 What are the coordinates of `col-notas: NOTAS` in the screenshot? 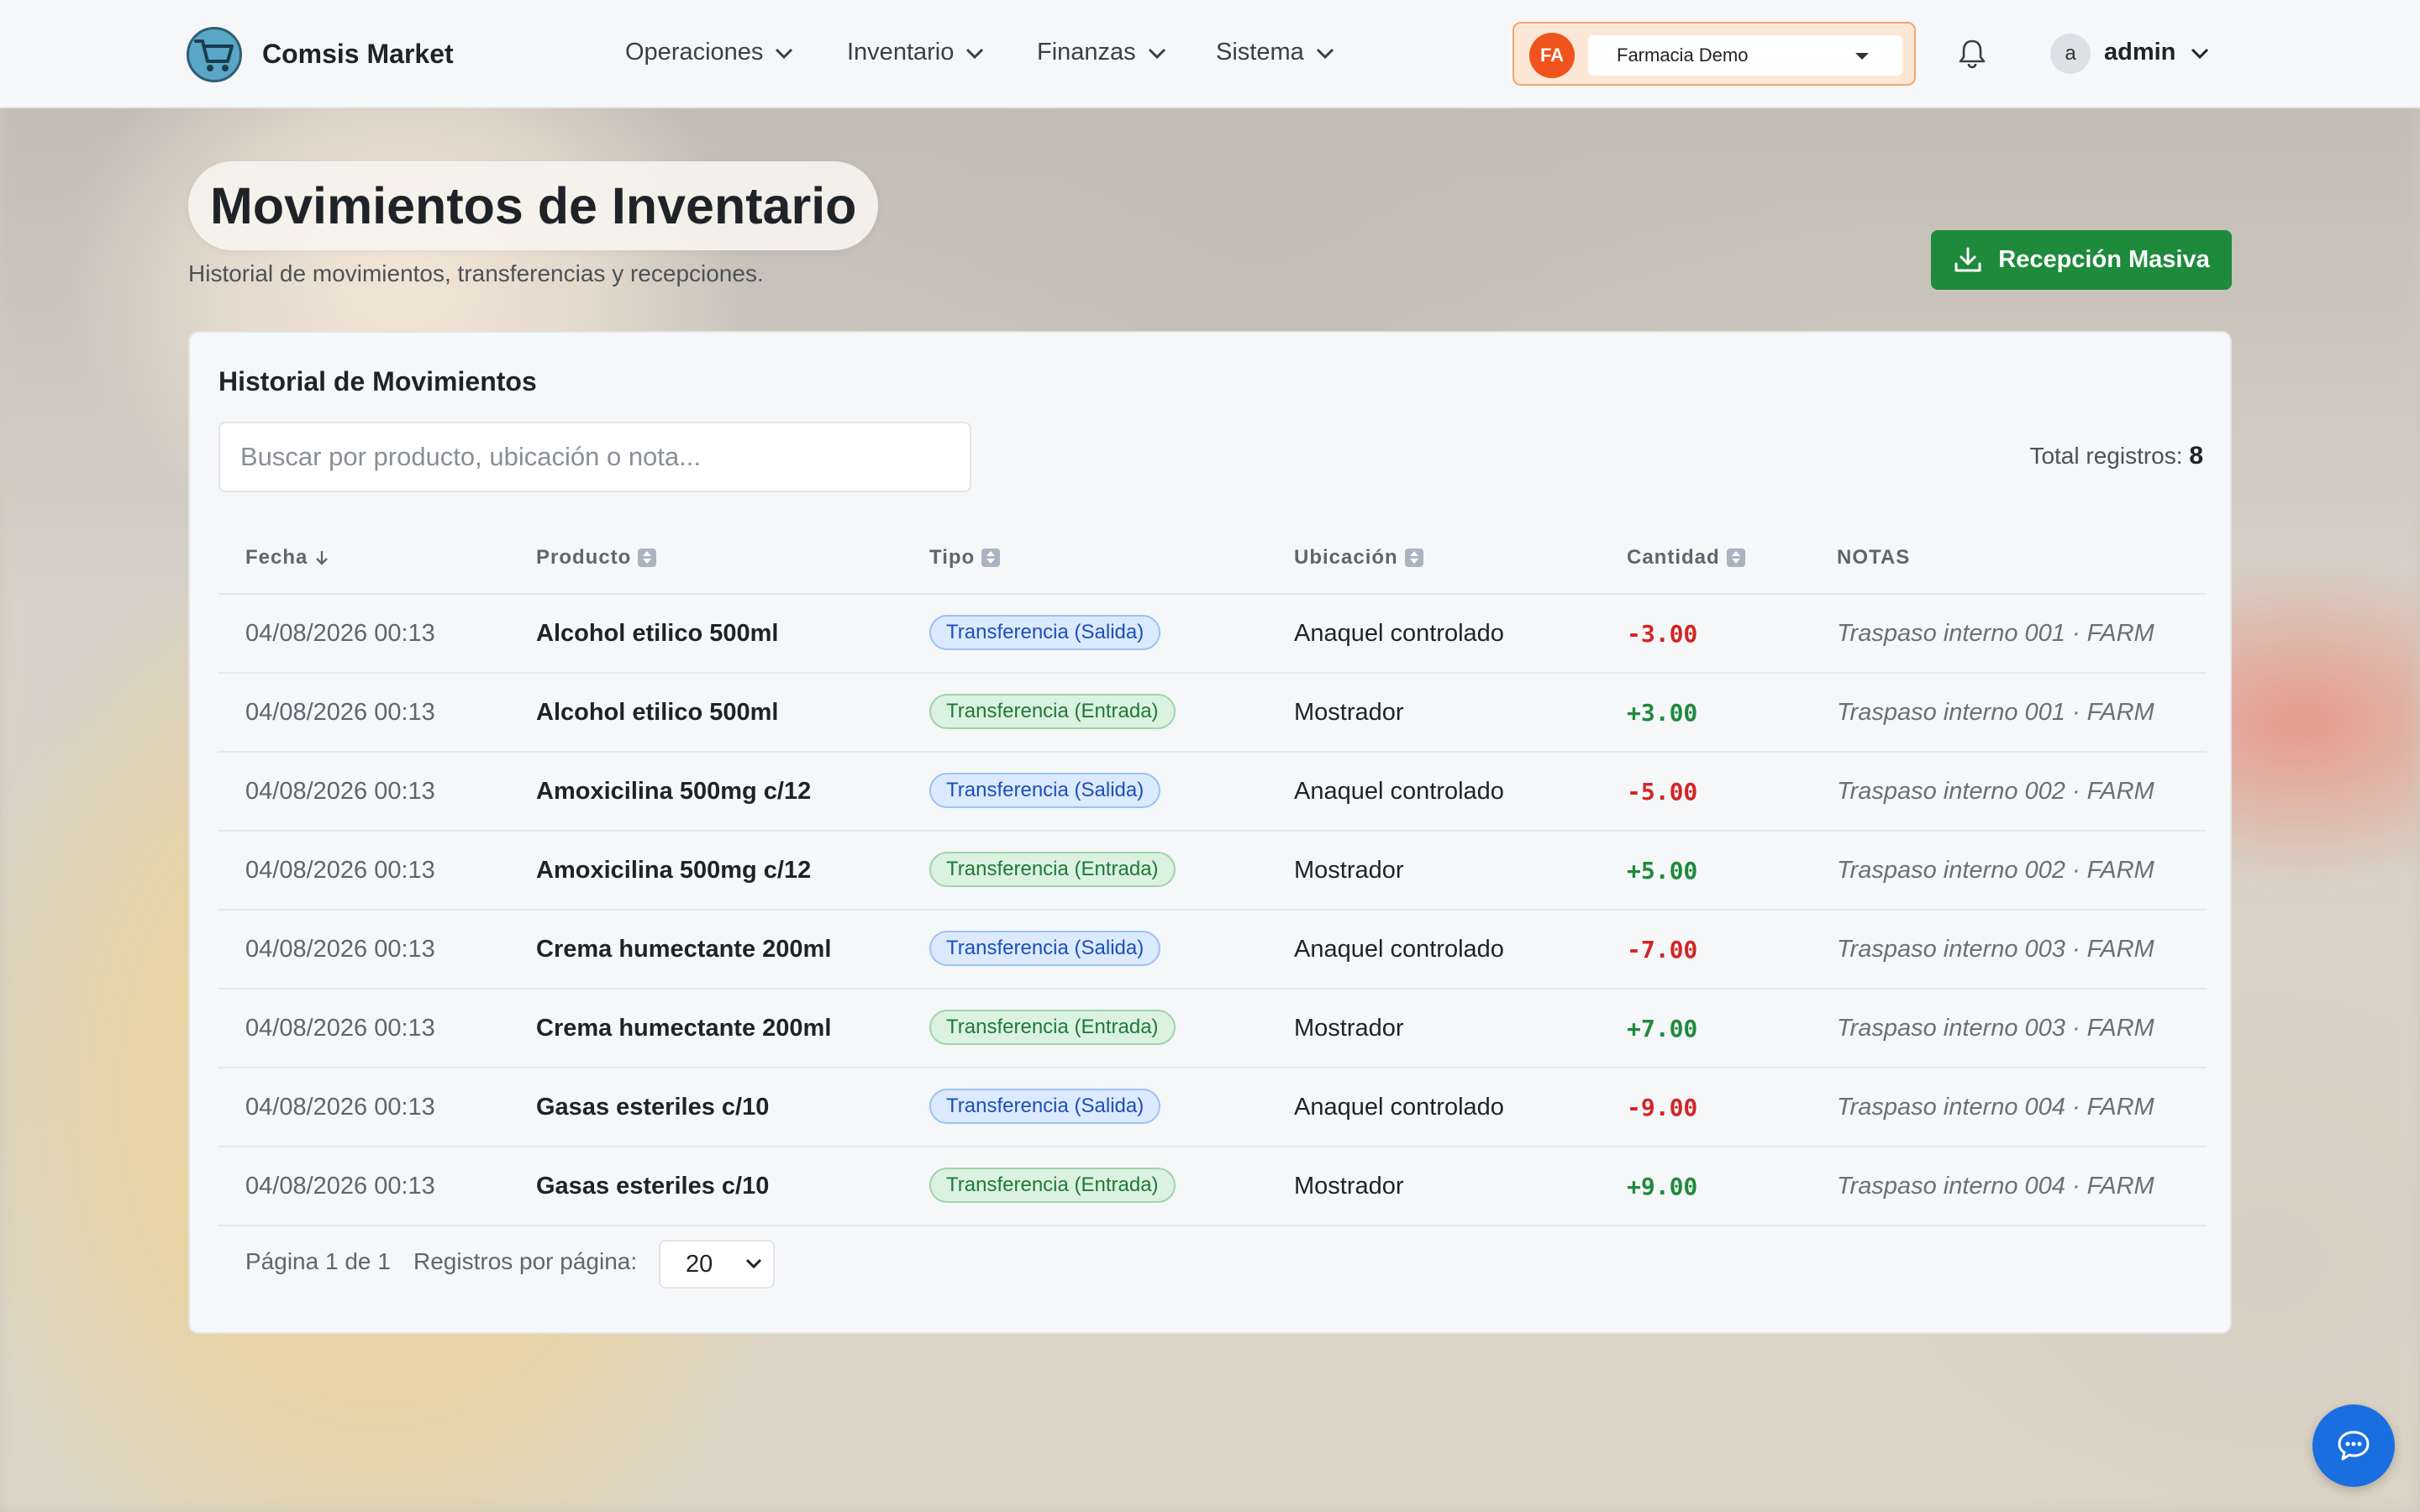 It's located at (1873, 558).